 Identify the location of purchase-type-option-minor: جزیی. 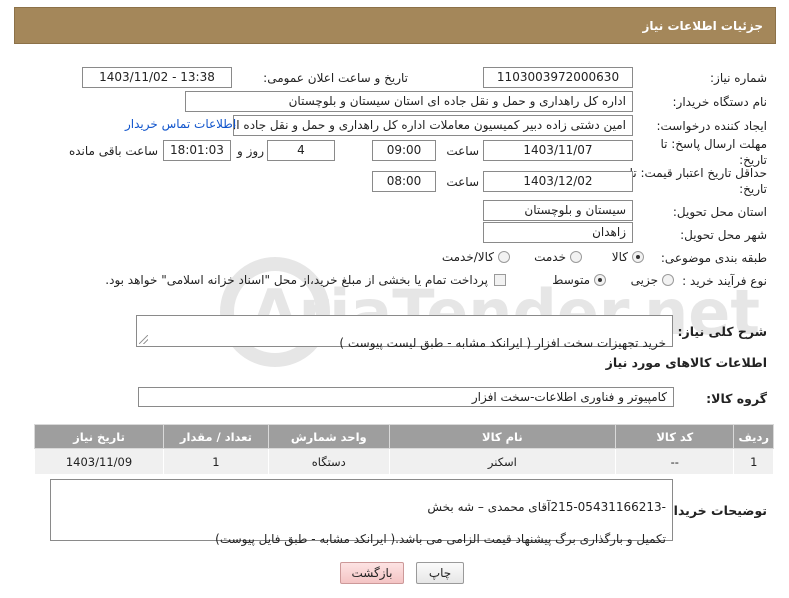
(644, 280).